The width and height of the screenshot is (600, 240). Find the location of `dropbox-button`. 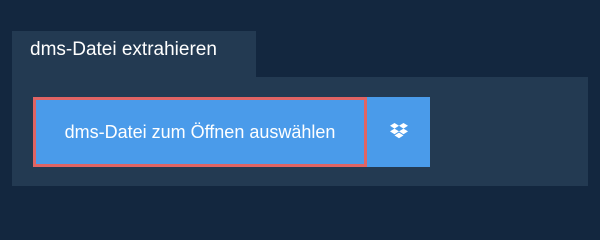

dropbox-button is located at coordinates (398, 132).